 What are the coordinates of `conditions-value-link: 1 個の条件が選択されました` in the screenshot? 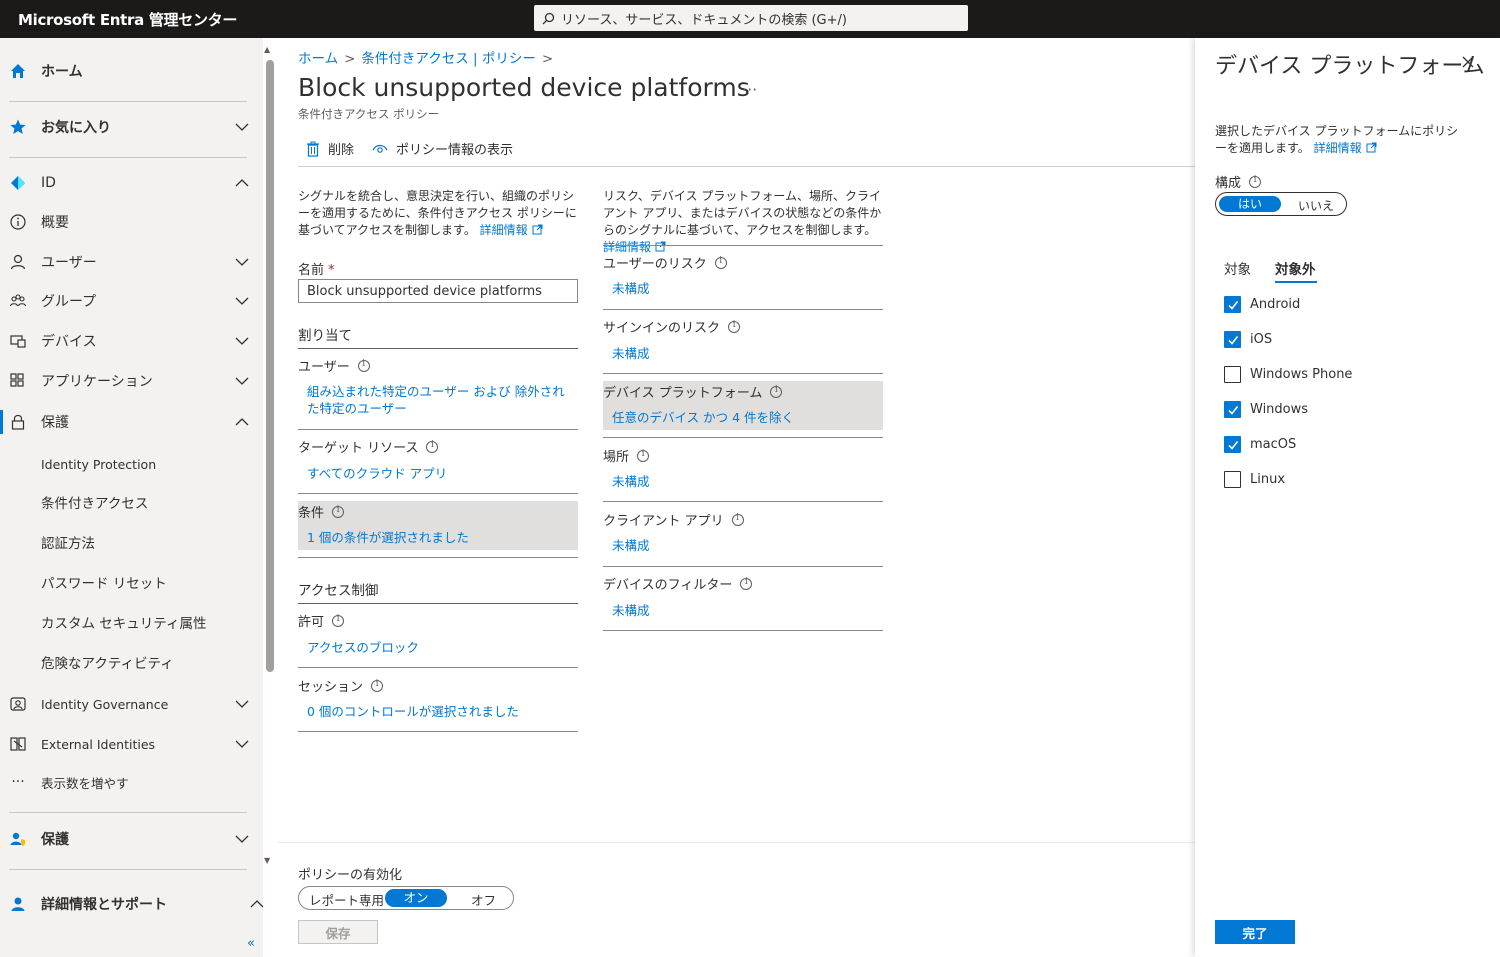 It's located at (388, 537).